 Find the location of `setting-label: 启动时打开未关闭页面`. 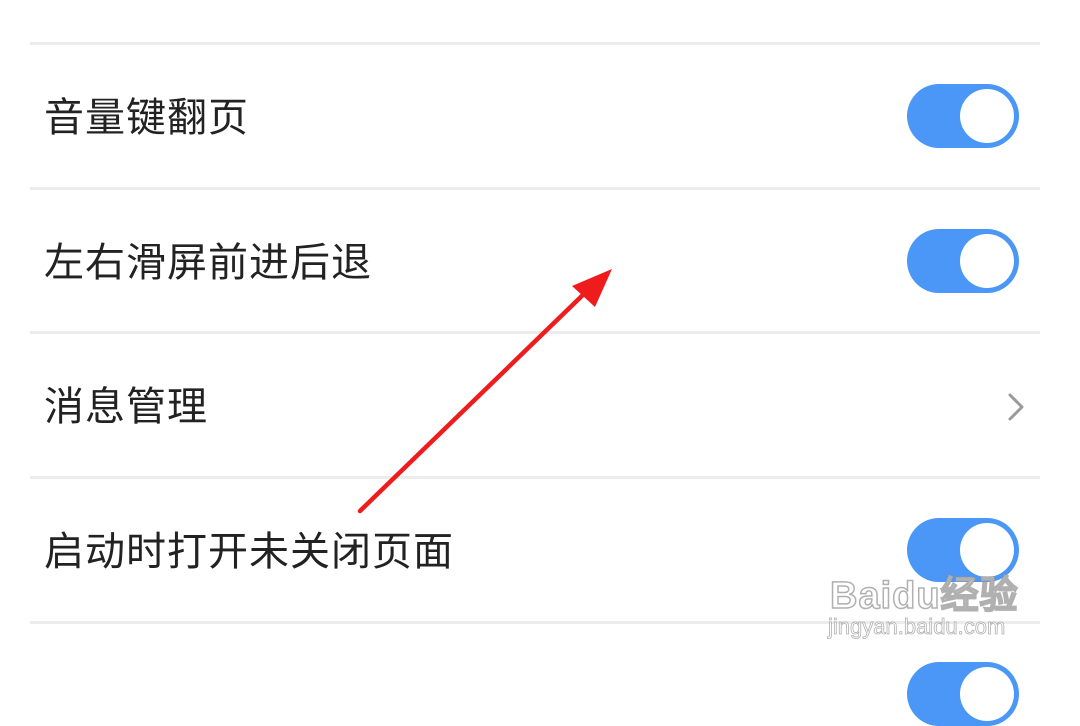

setting-label: 启动时打开未关闭页面 is located at coordinates (249, 552).